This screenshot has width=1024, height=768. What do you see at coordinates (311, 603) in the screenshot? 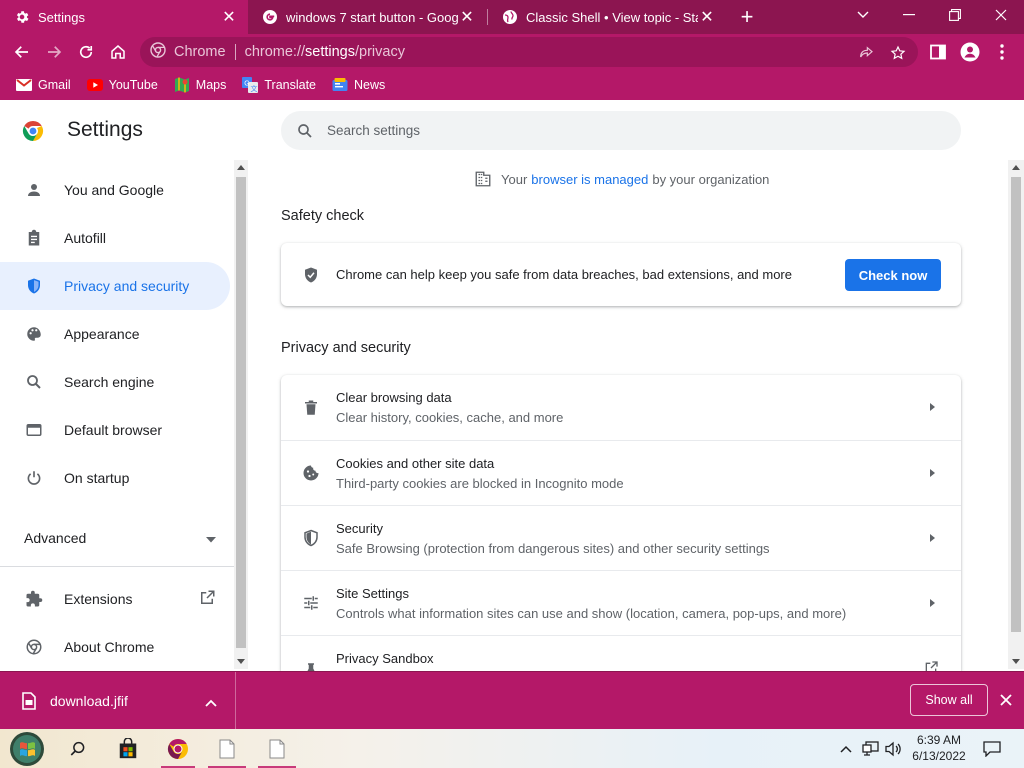
I see `sliders-icon` at bounding box center [311, 603].